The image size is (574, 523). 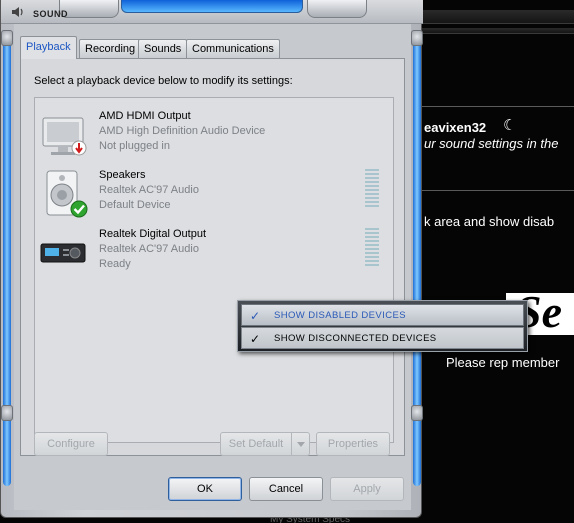 What do you see at coordinates (491, 143) in the screenshot?
I see `forum-post-line-1: ur sound settings in the` at bounding box center [491, 143].